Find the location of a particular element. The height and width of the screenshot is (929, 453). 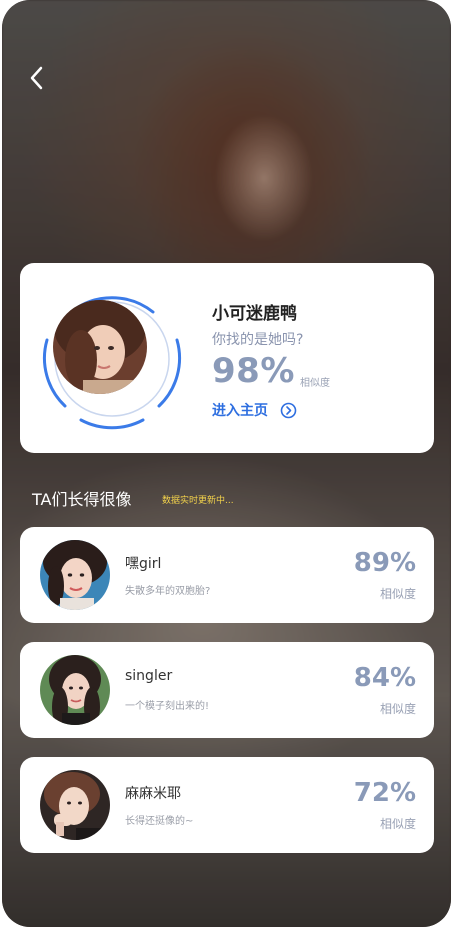

match-name: singler is located at coordinates (149, 676).